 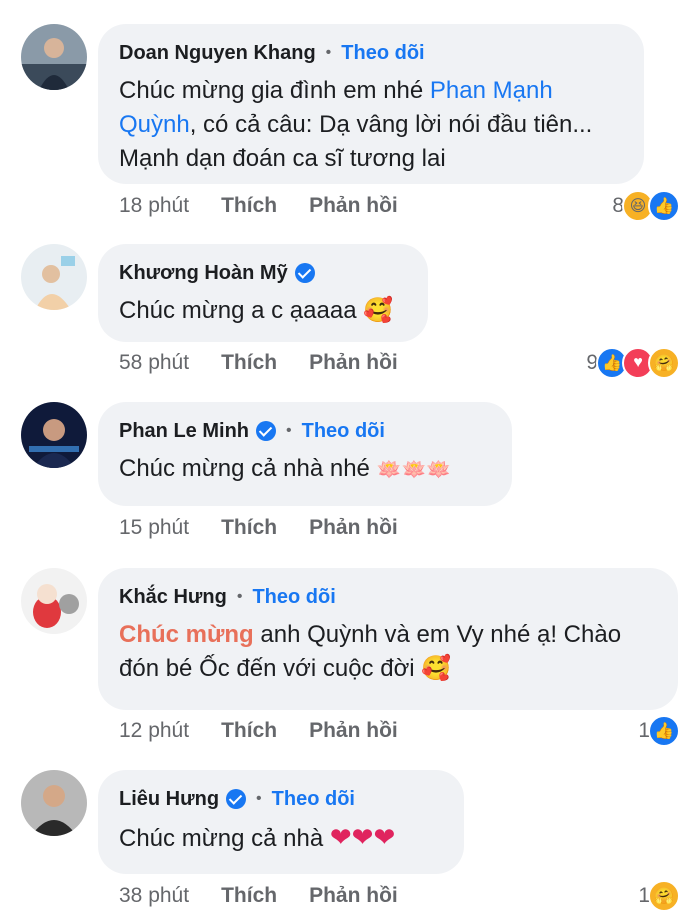 What do you see at coordinates (646, 206) in the screenshot?
I see `reaction-summary: 8 😆 👍` at bounding box center [646, 206].